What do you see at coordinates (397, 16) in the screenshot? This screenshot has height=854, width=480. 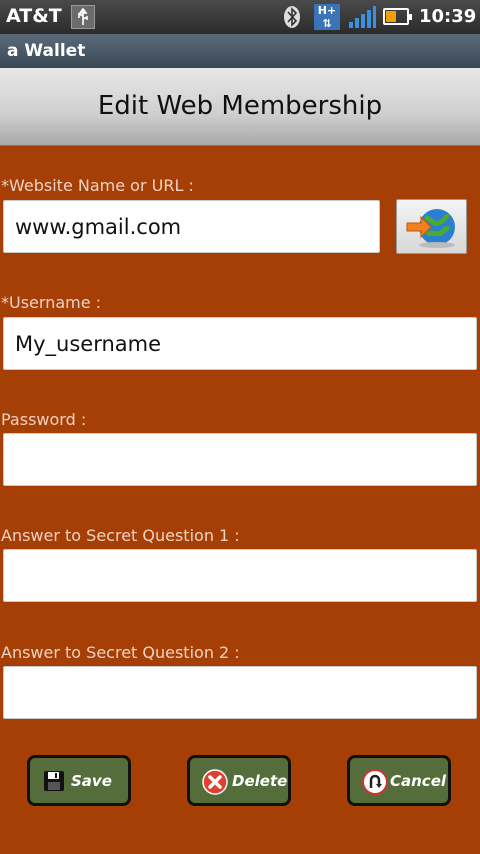 I see `battery-charging-icon` at bounding box center [397, 16].